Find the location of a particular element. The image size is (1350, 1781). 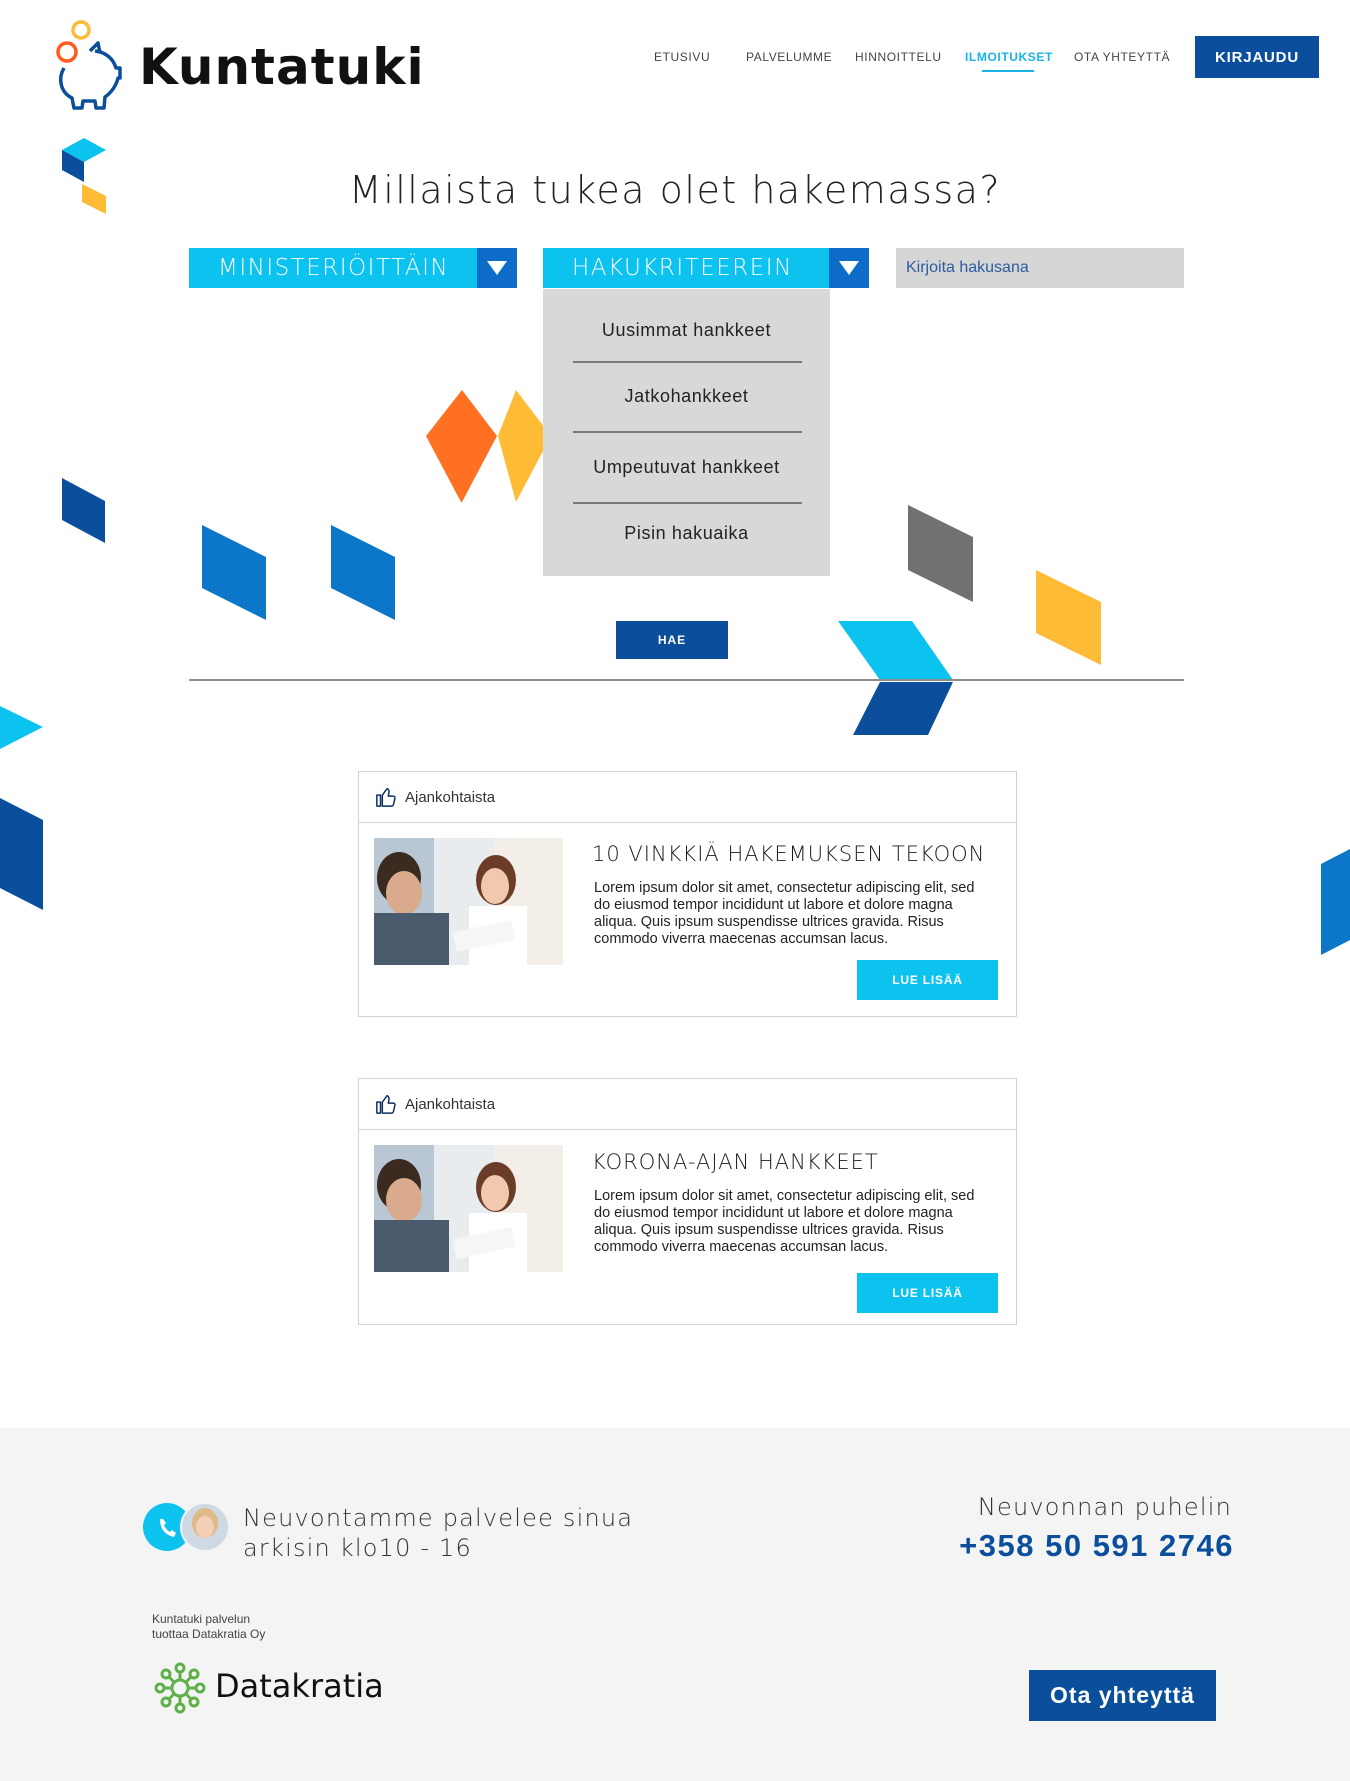

service-hours-line2: arkisin klo10 - 16 is located at coordinates (357, 1548).